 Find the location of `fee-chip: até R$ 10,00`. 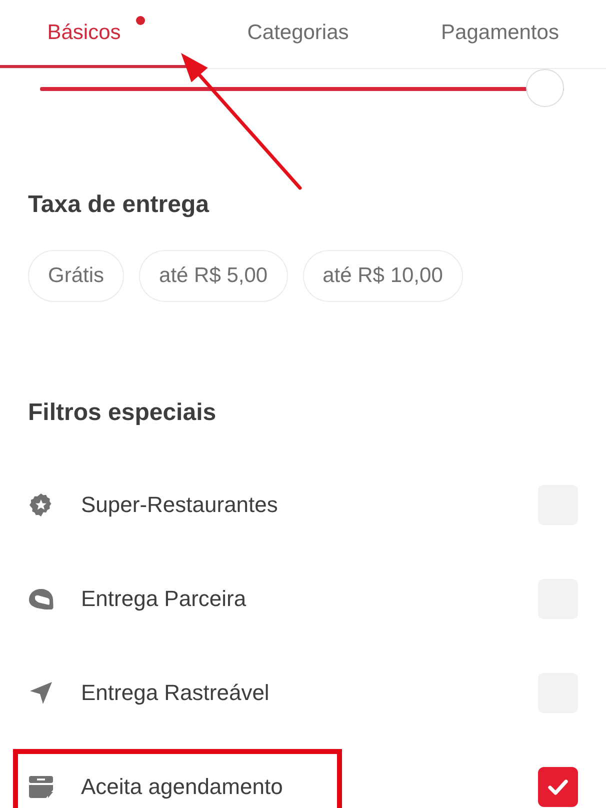

fee-chip: até R$ 10,00 is located at coordinates (382, 276).